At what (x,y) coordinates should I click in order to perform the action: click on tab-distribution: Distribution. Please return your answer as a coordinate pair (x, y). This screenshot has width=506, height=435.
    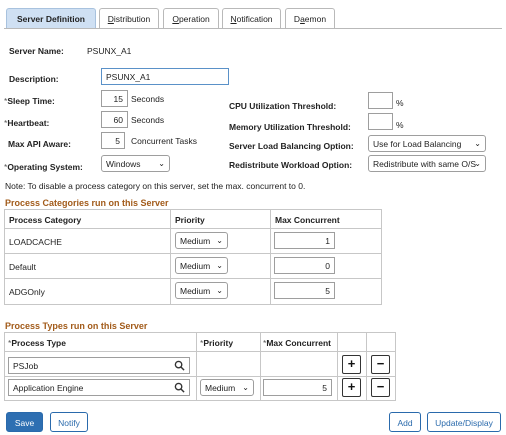
    Looking at the image, I should click on (129, 18).